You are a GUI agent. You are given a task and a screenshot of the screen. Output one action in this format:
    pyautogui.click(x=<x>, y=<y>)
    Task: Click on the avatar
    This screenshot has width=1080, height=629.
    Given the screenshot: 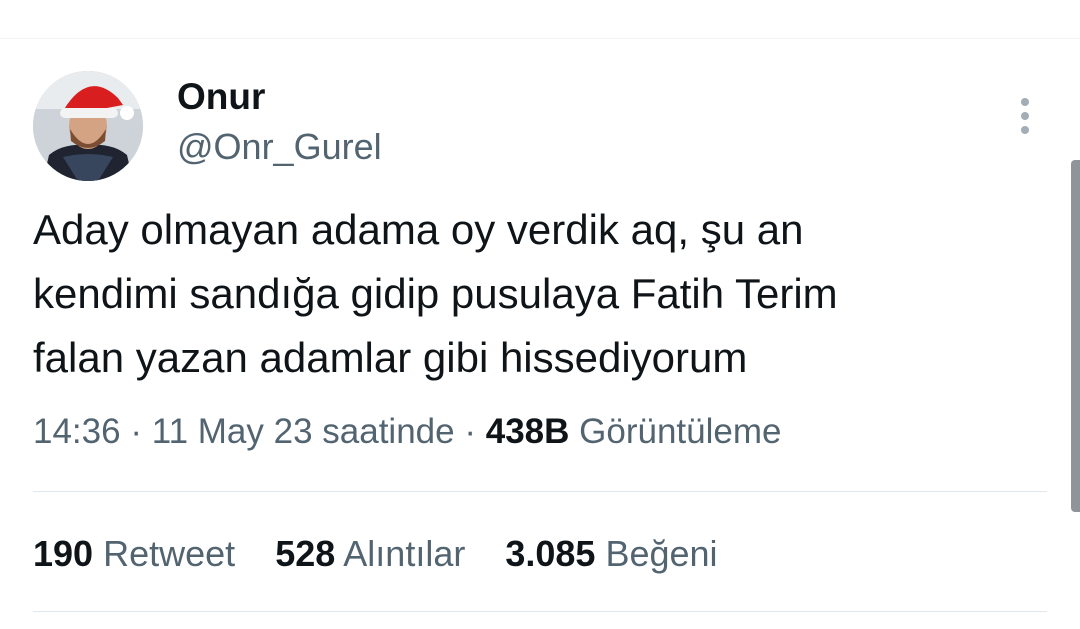 What is the action you would take?
    pyautogui.click(x=88, y=126)
    